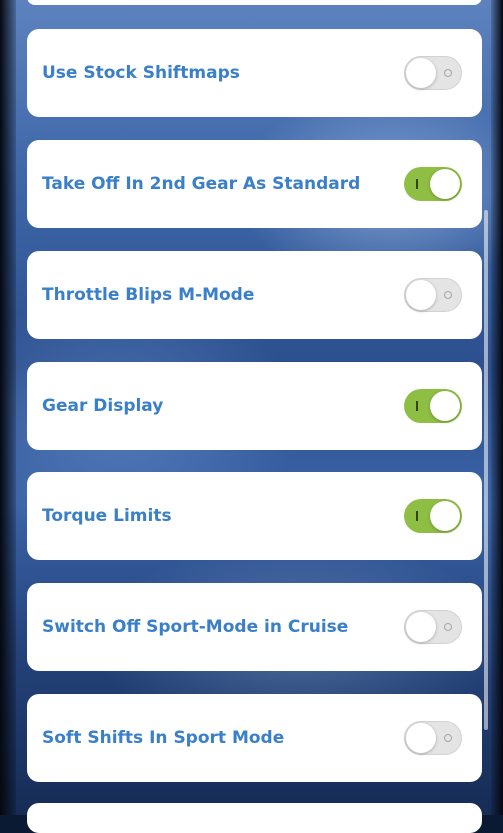  I want to click on setting-row-switch-off-sport-mode: Switch Off Sport-Mode in Cruise, so click(254, 627).